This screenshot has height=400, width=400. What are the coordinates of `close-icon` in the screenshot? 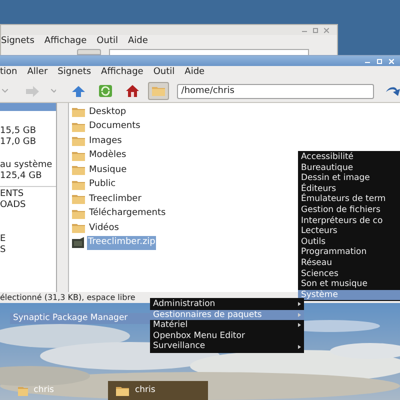 It's located at (326, 30).